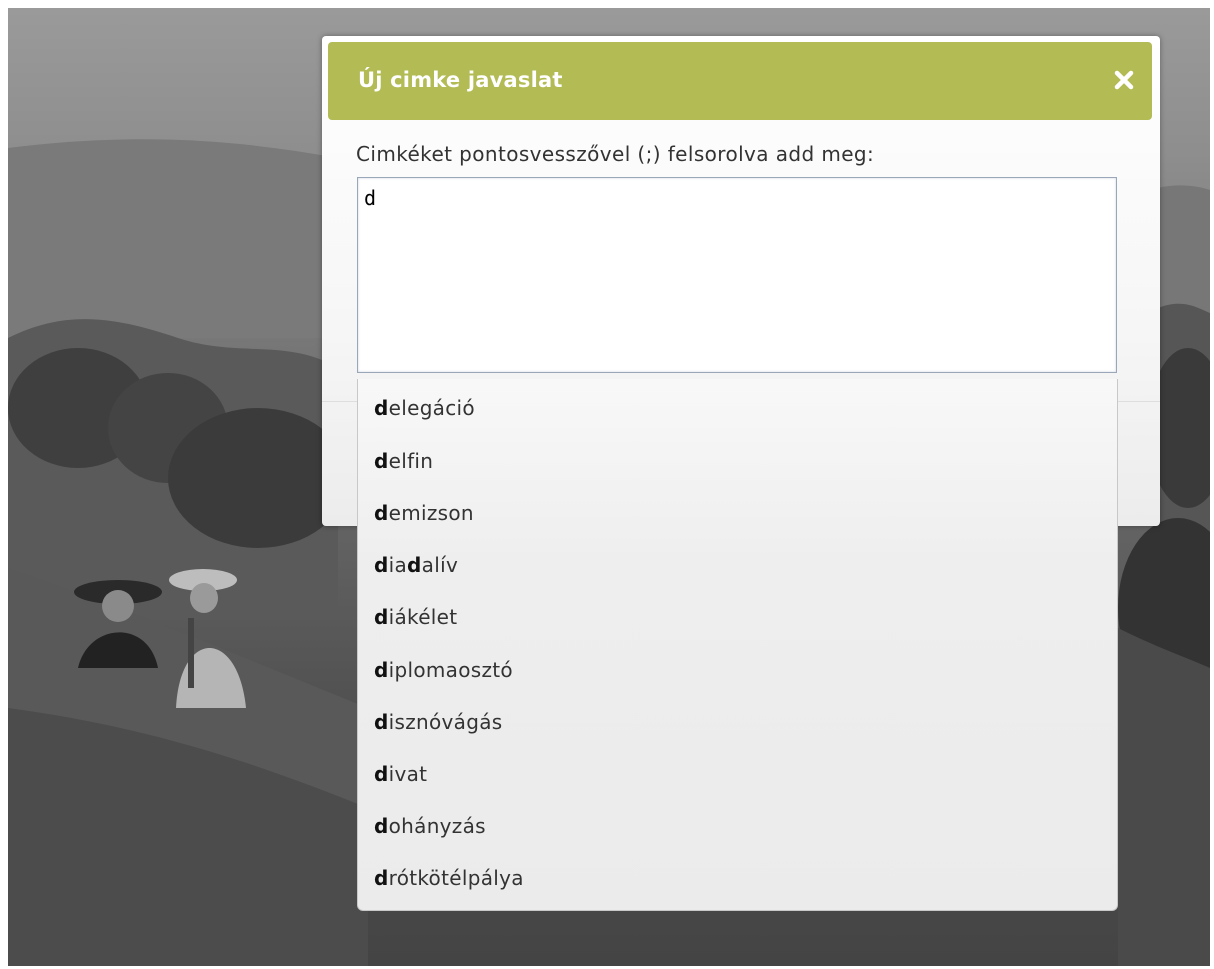 The height and width of the screenshot is (969, 1214). I want to click on rest-text: ivat, so click(408, 774).